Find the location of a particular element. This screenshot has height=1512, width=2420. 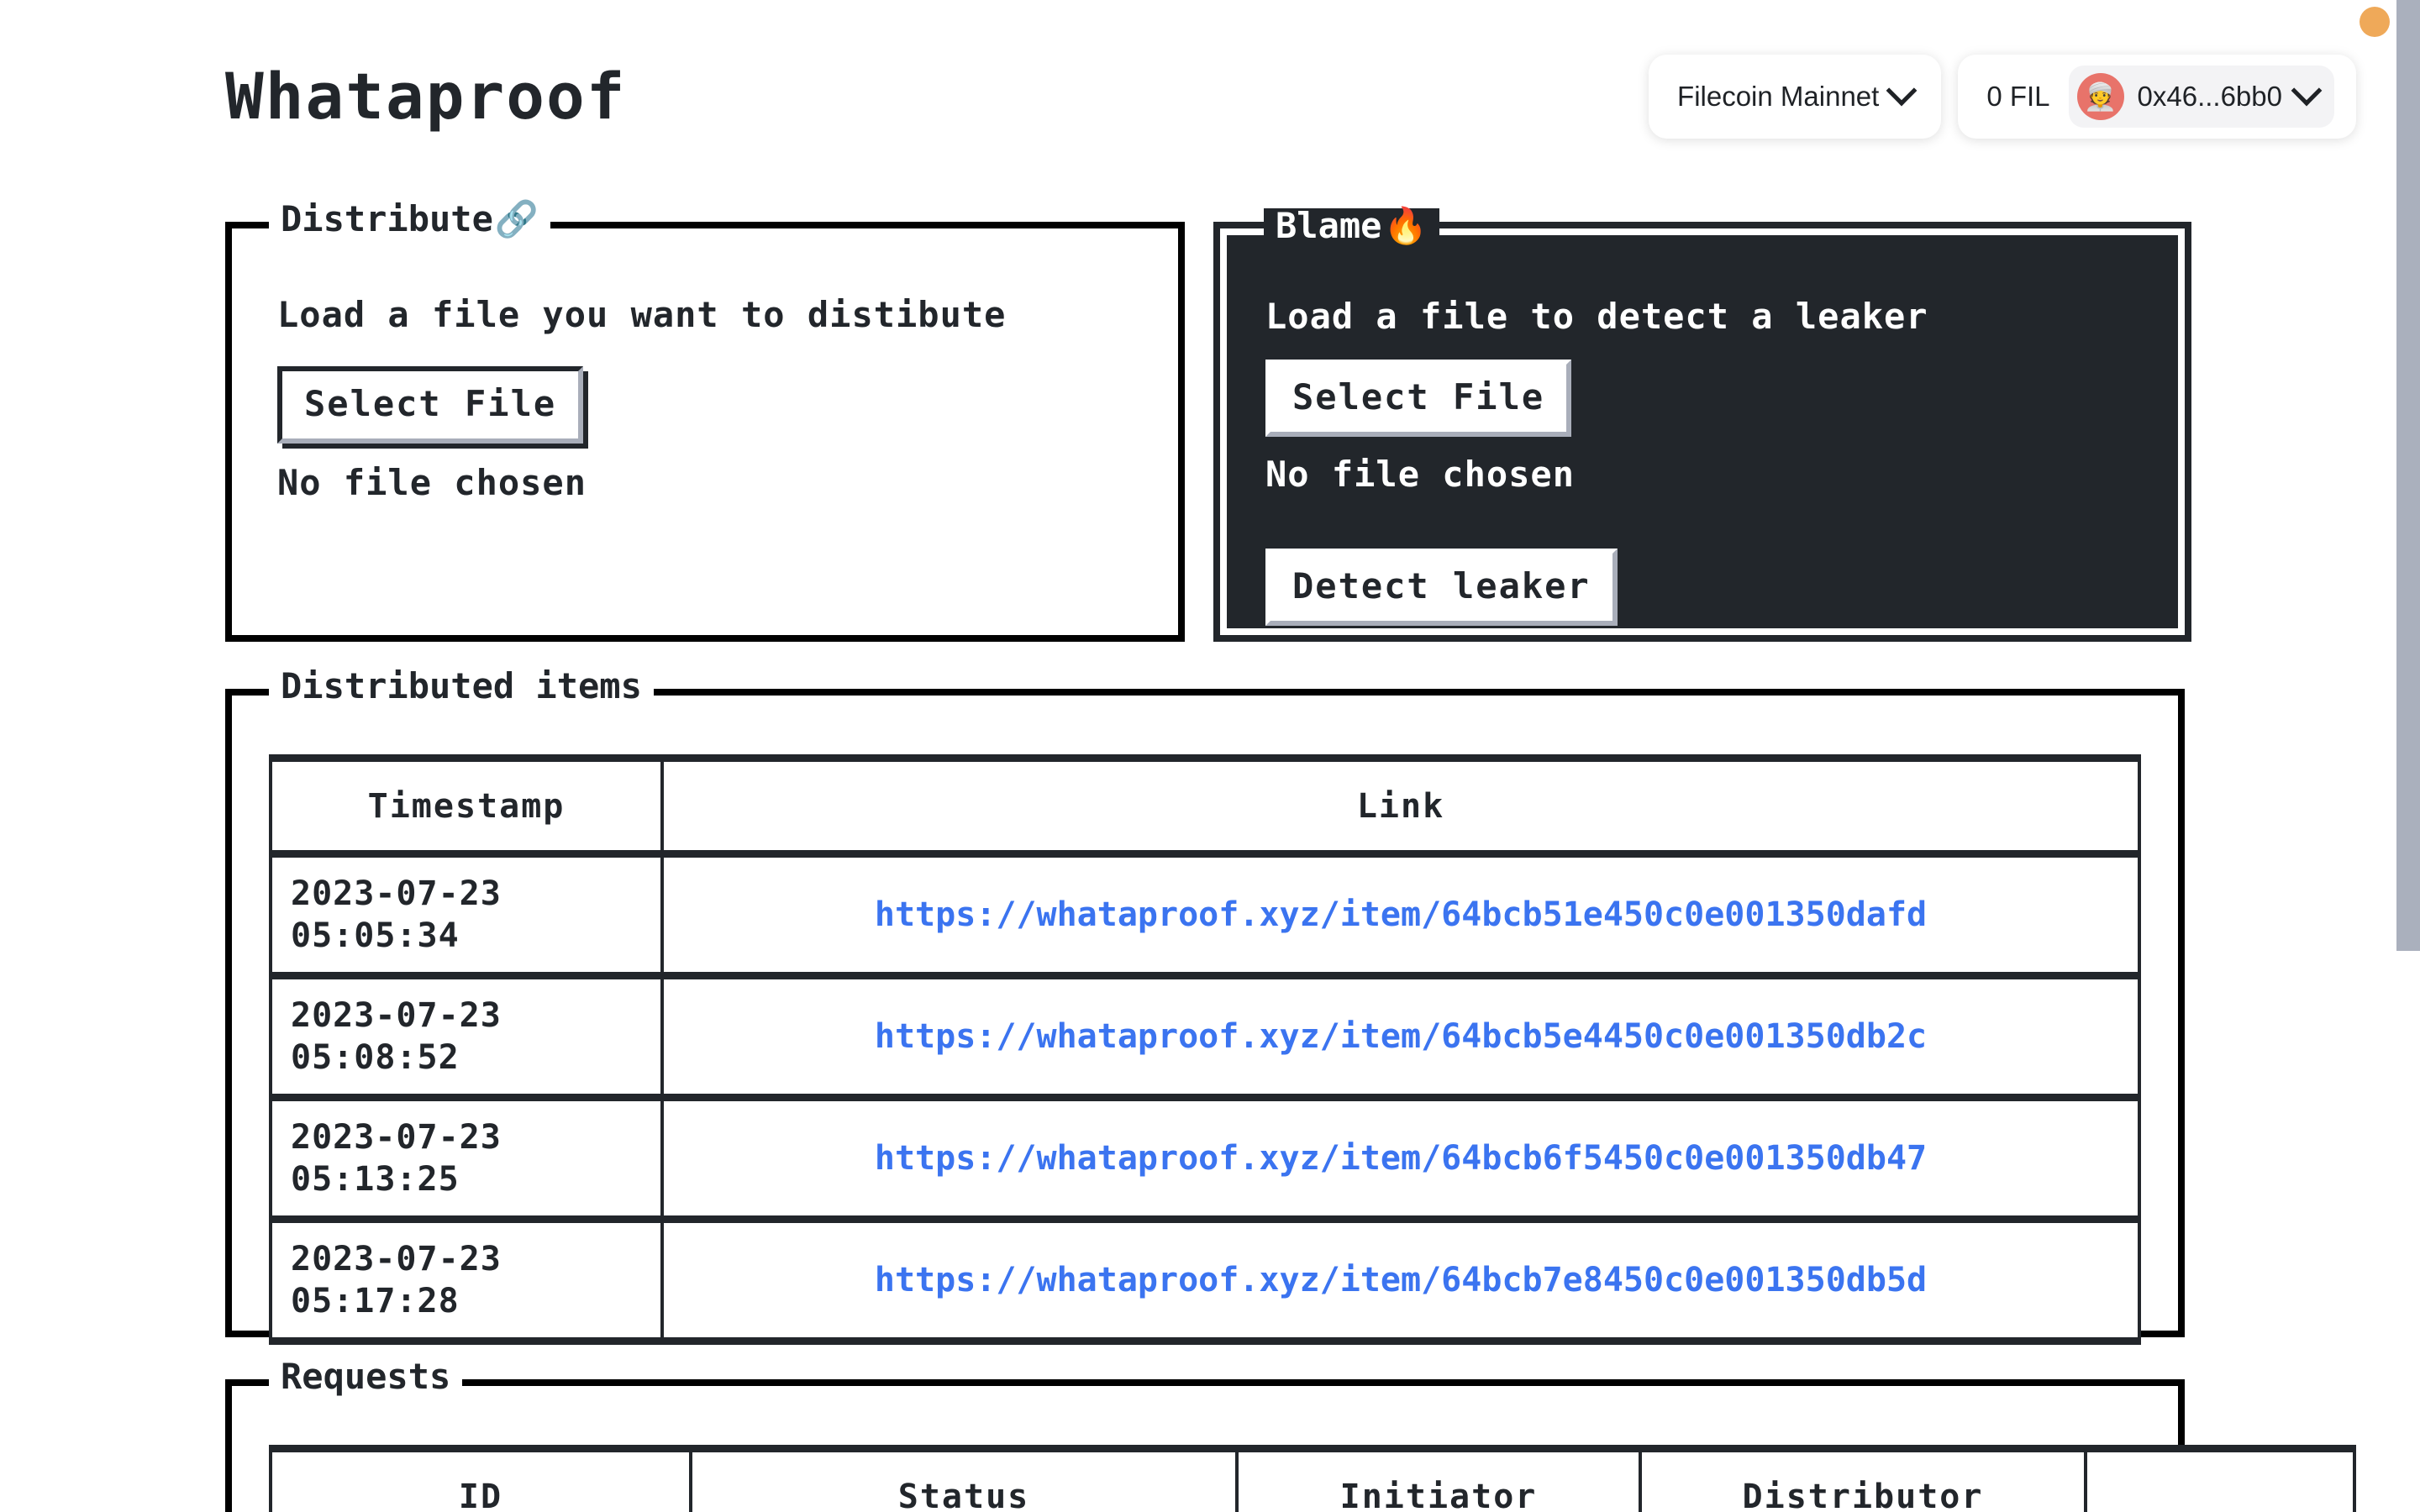

distribute-select-file-button: Select File is located at coordinates (431, 404).